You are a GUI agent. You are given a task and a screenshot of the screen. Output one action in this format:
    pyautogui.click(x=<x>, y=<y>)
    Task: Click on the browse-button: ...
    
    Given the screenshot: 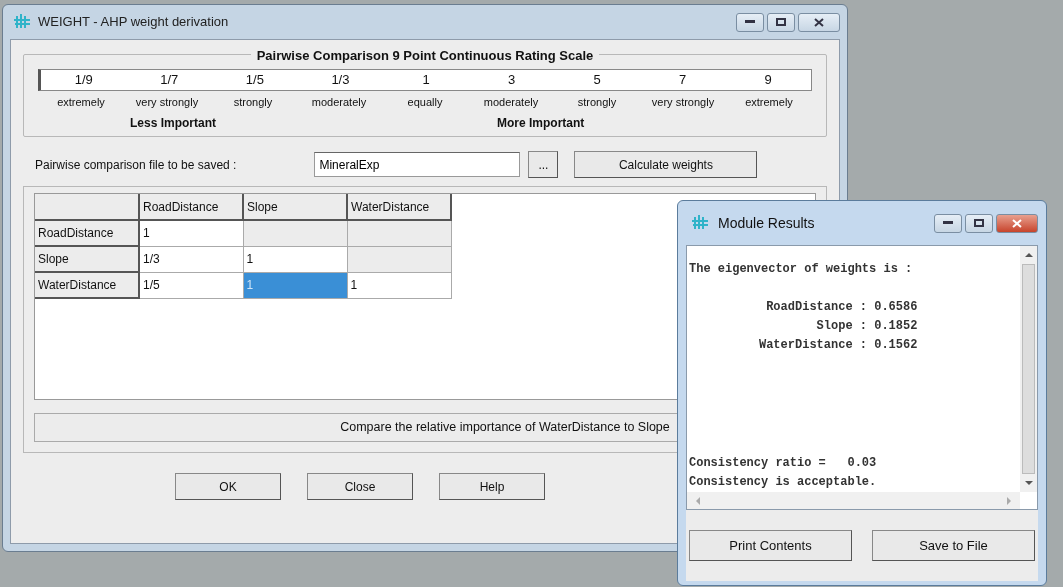 What is the action you would take?
    pyautogui.click(x=543, y=164)
    